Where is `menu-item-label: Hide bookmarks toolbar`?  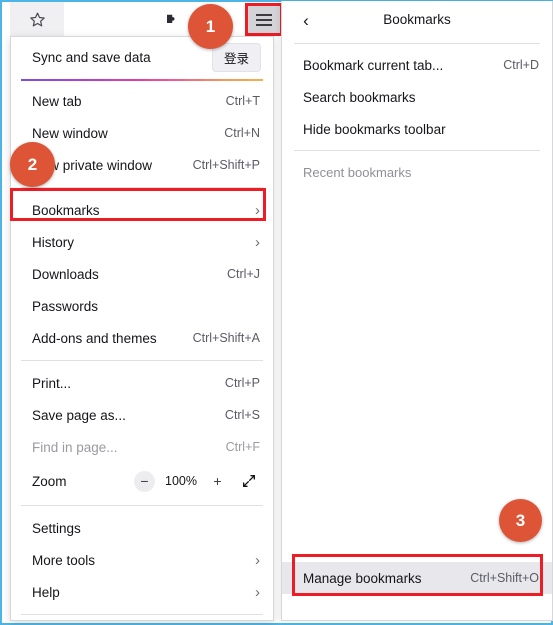 menu-item-label: Hide bookmarks toolbar is located at coordinates (374, 129).